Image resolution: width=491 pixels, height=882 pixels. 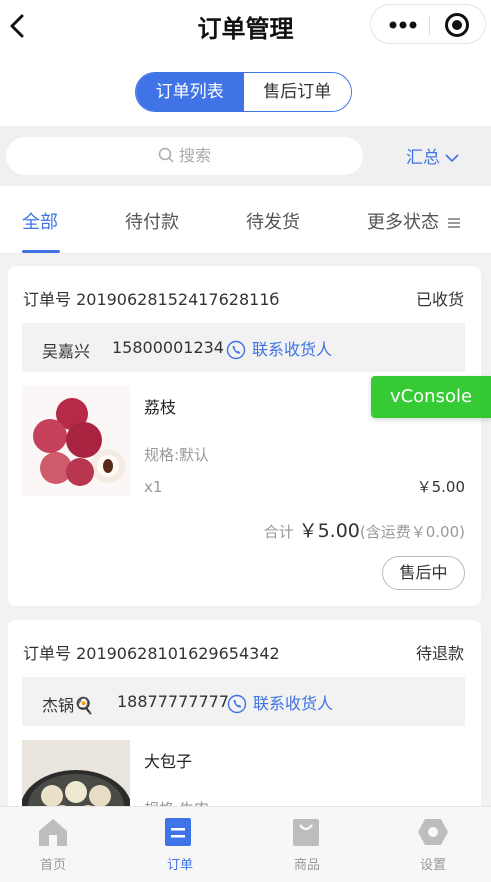 What do you see at coordinates (178, 832) in the screenshot?
I see `orders-icon` at bounding box center [178, 832].